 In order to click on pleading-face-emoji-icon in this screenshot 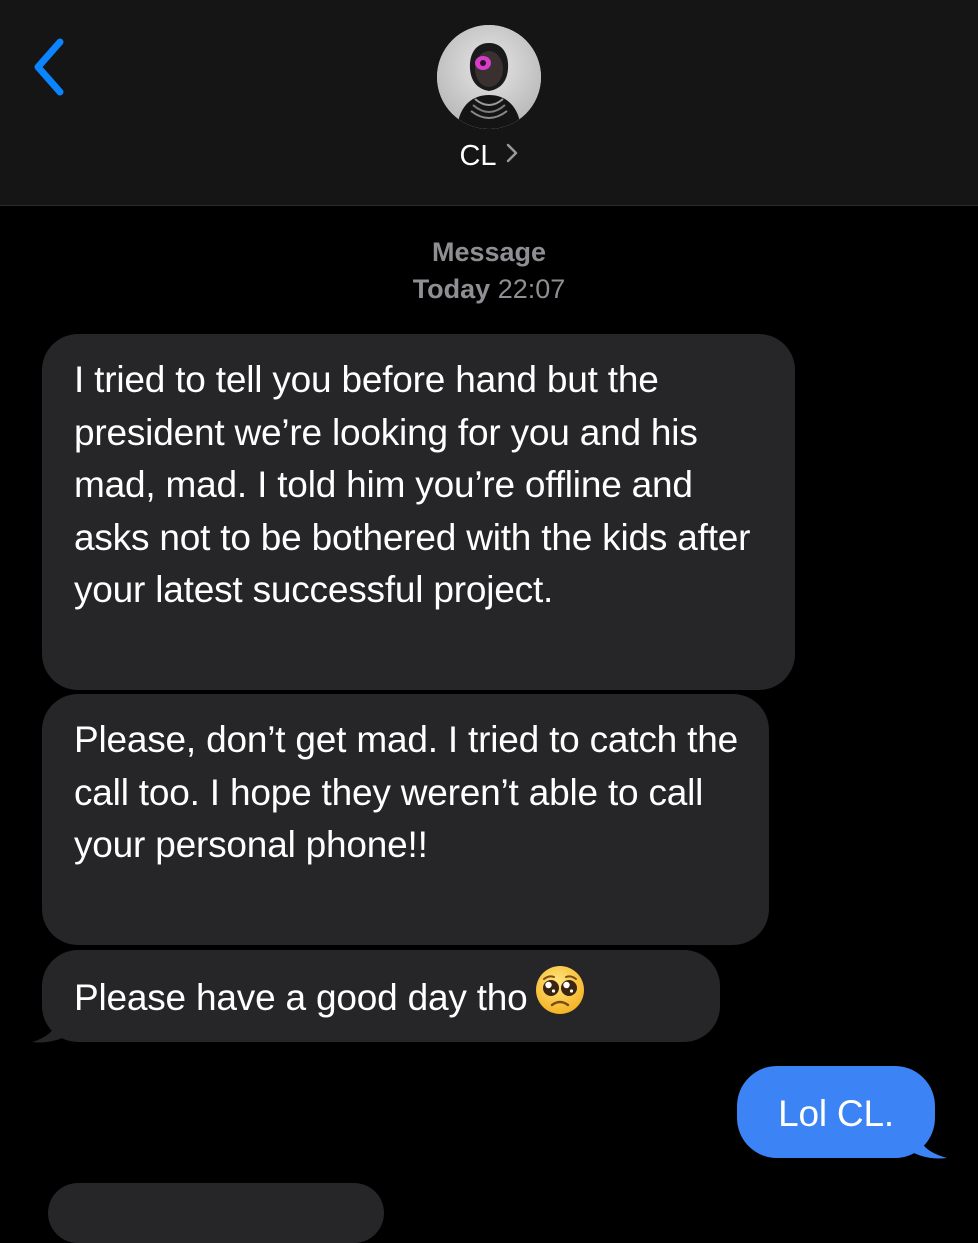, I will do `click(560, 997)`.